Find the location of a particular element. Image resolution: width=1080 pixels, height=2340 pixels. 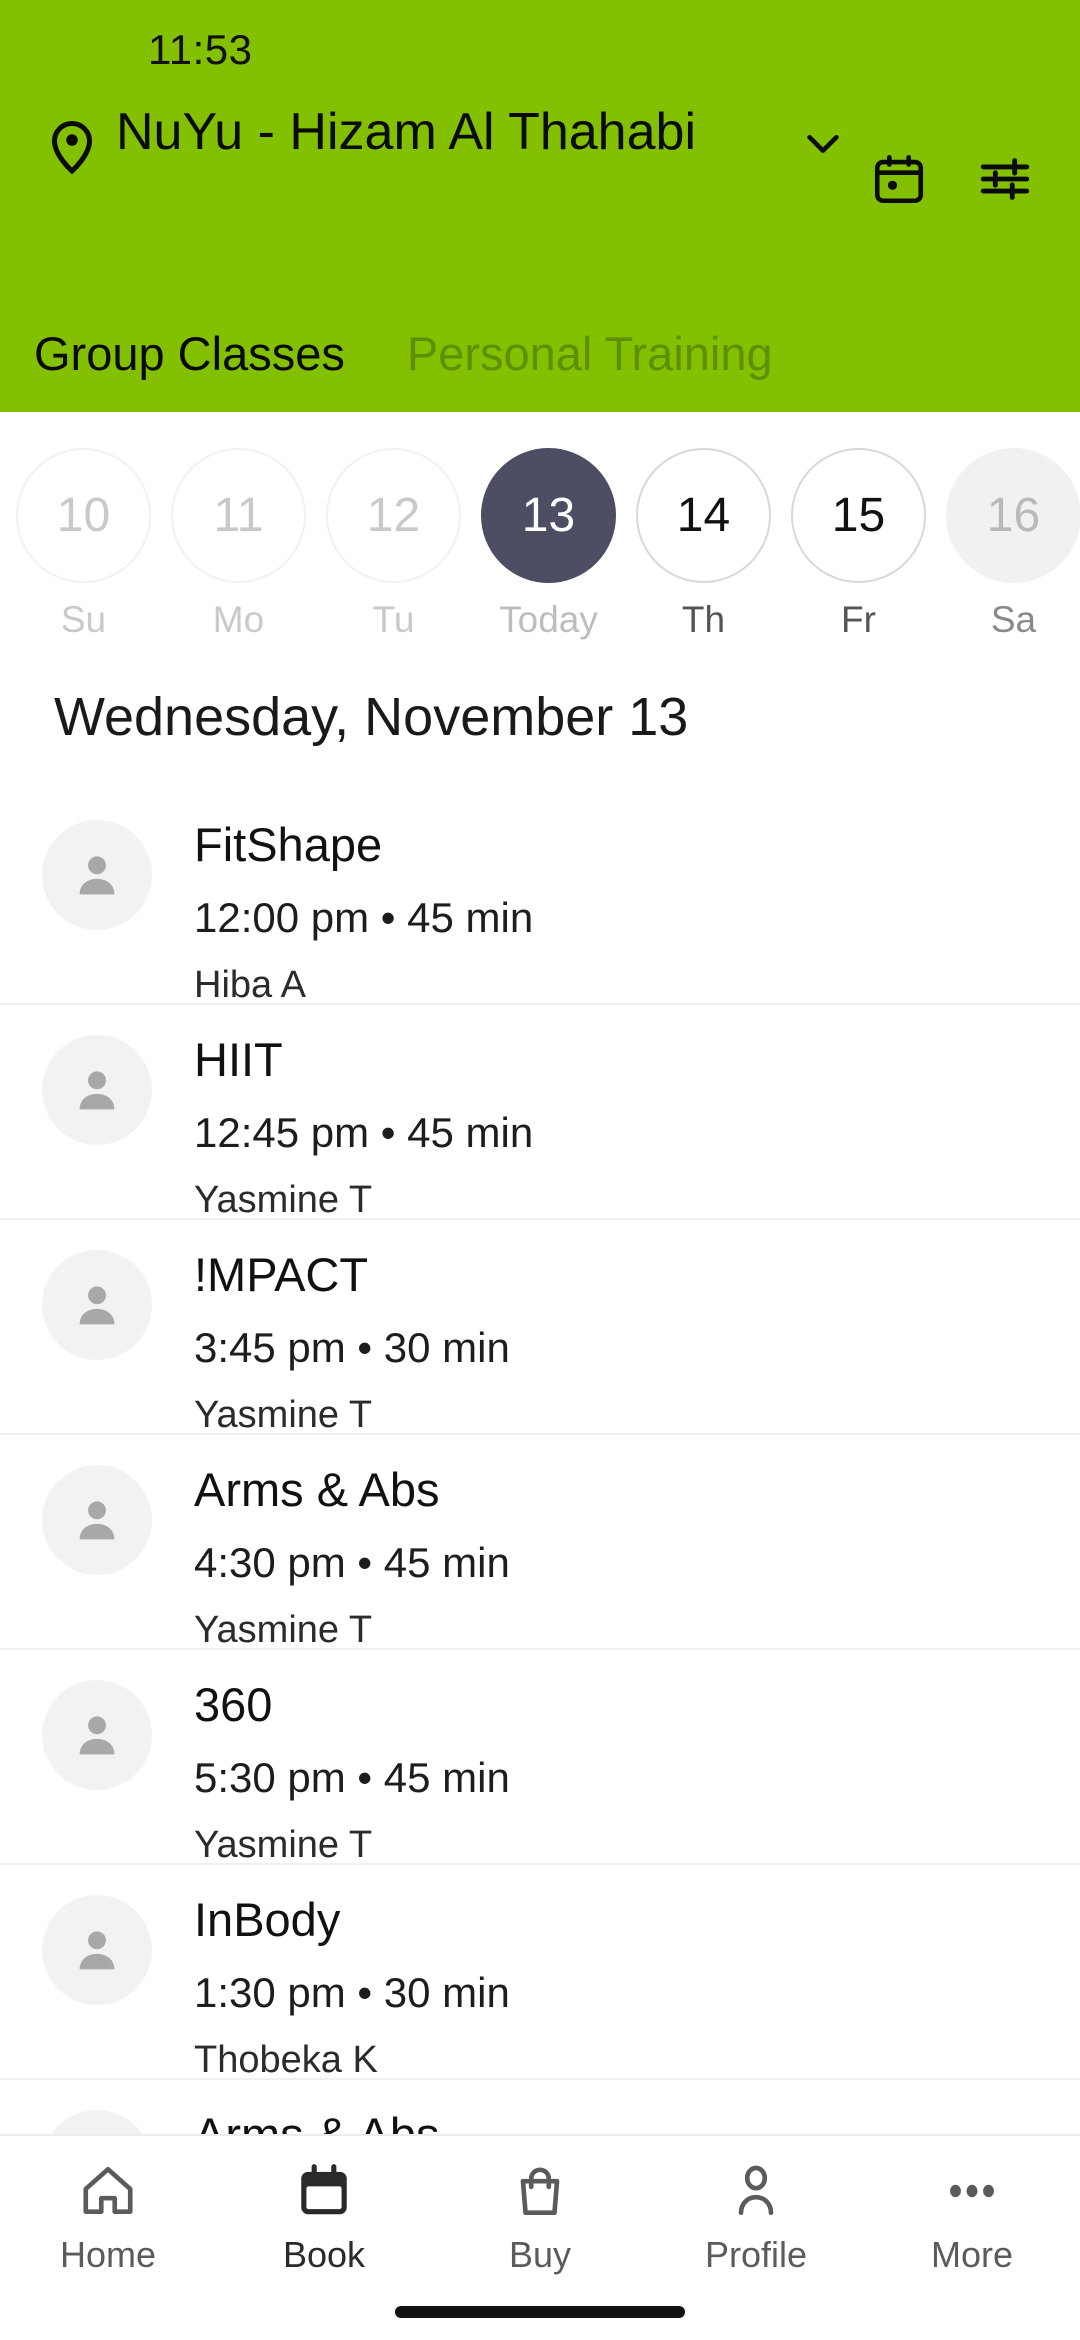

date-weekday-label: Th is located at coordinates (703, 619).